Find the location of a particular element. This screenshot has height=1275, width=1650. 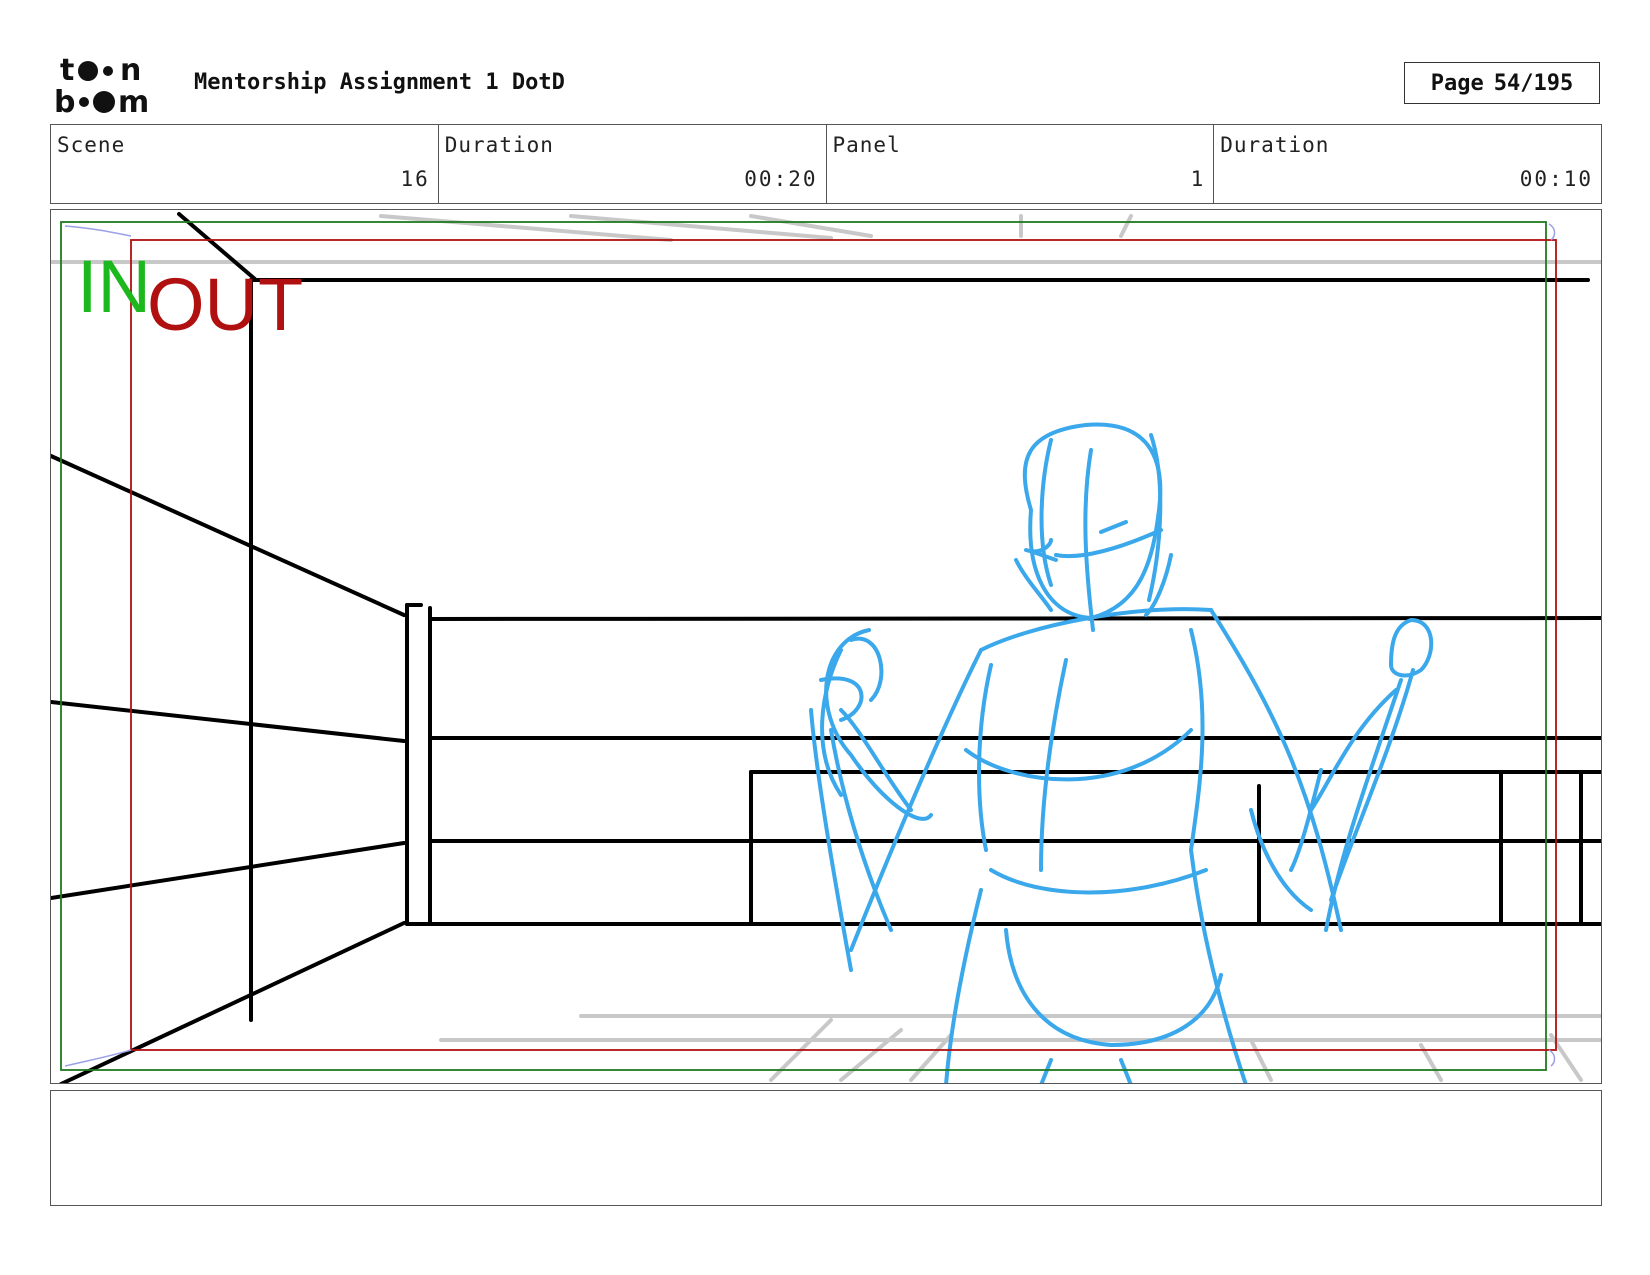

scene-label: Scene is located at coordinates (91, 145).